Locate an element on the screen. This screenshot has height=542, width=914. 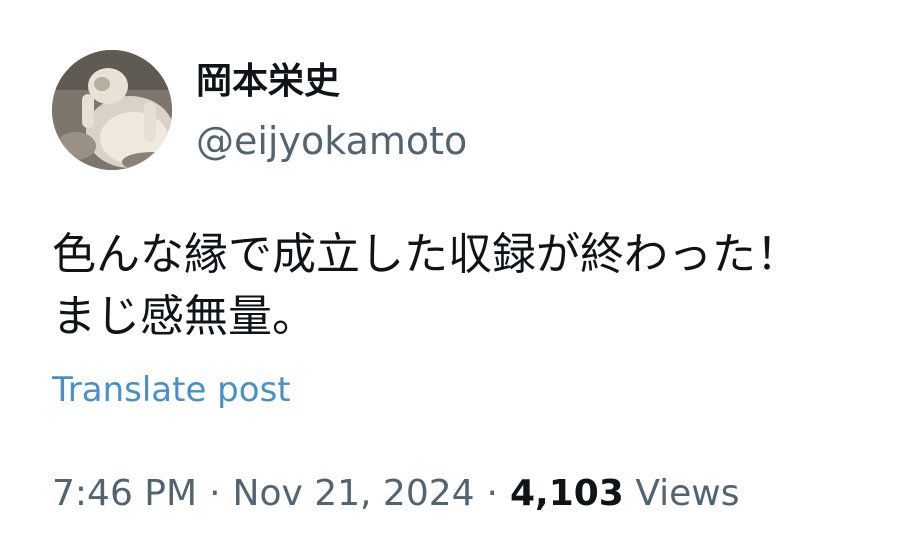
avatar-image is located at coordinates (112, 110).